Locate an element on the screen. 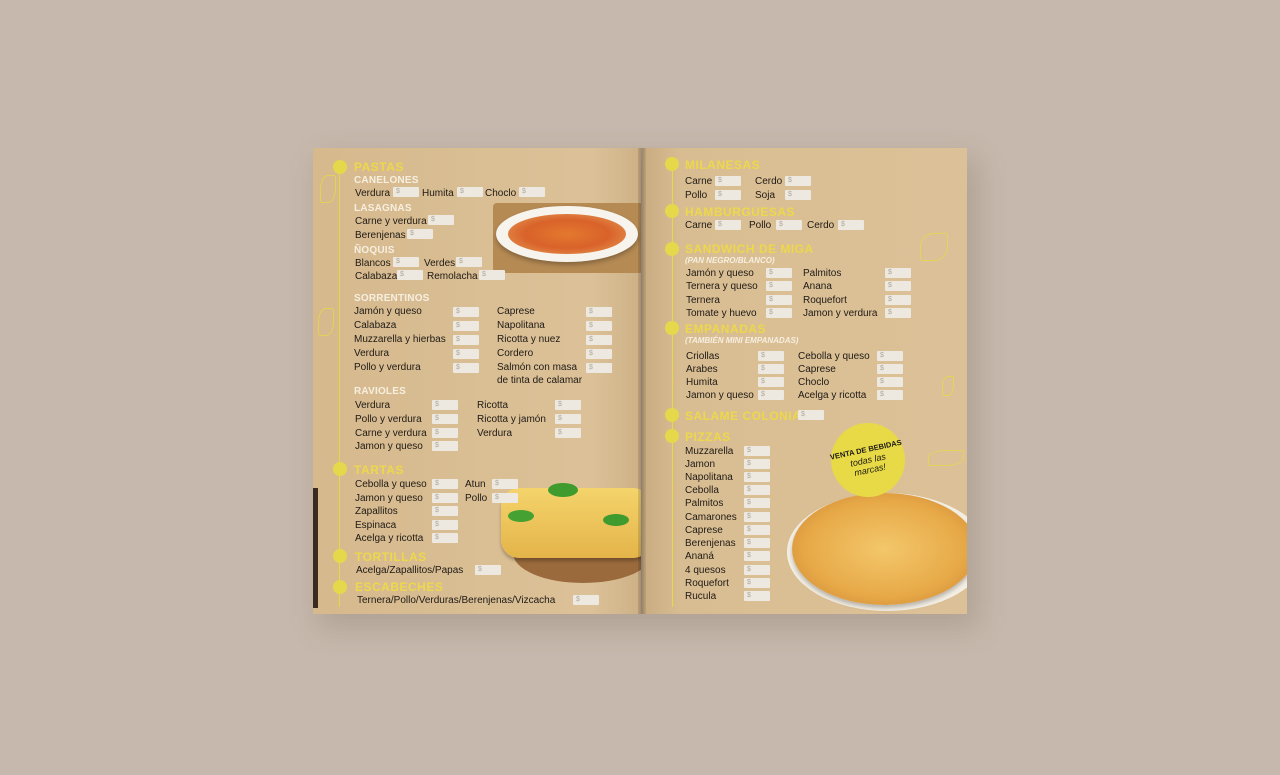  menu-item: Napolitana is located at coordinates (521, 325).